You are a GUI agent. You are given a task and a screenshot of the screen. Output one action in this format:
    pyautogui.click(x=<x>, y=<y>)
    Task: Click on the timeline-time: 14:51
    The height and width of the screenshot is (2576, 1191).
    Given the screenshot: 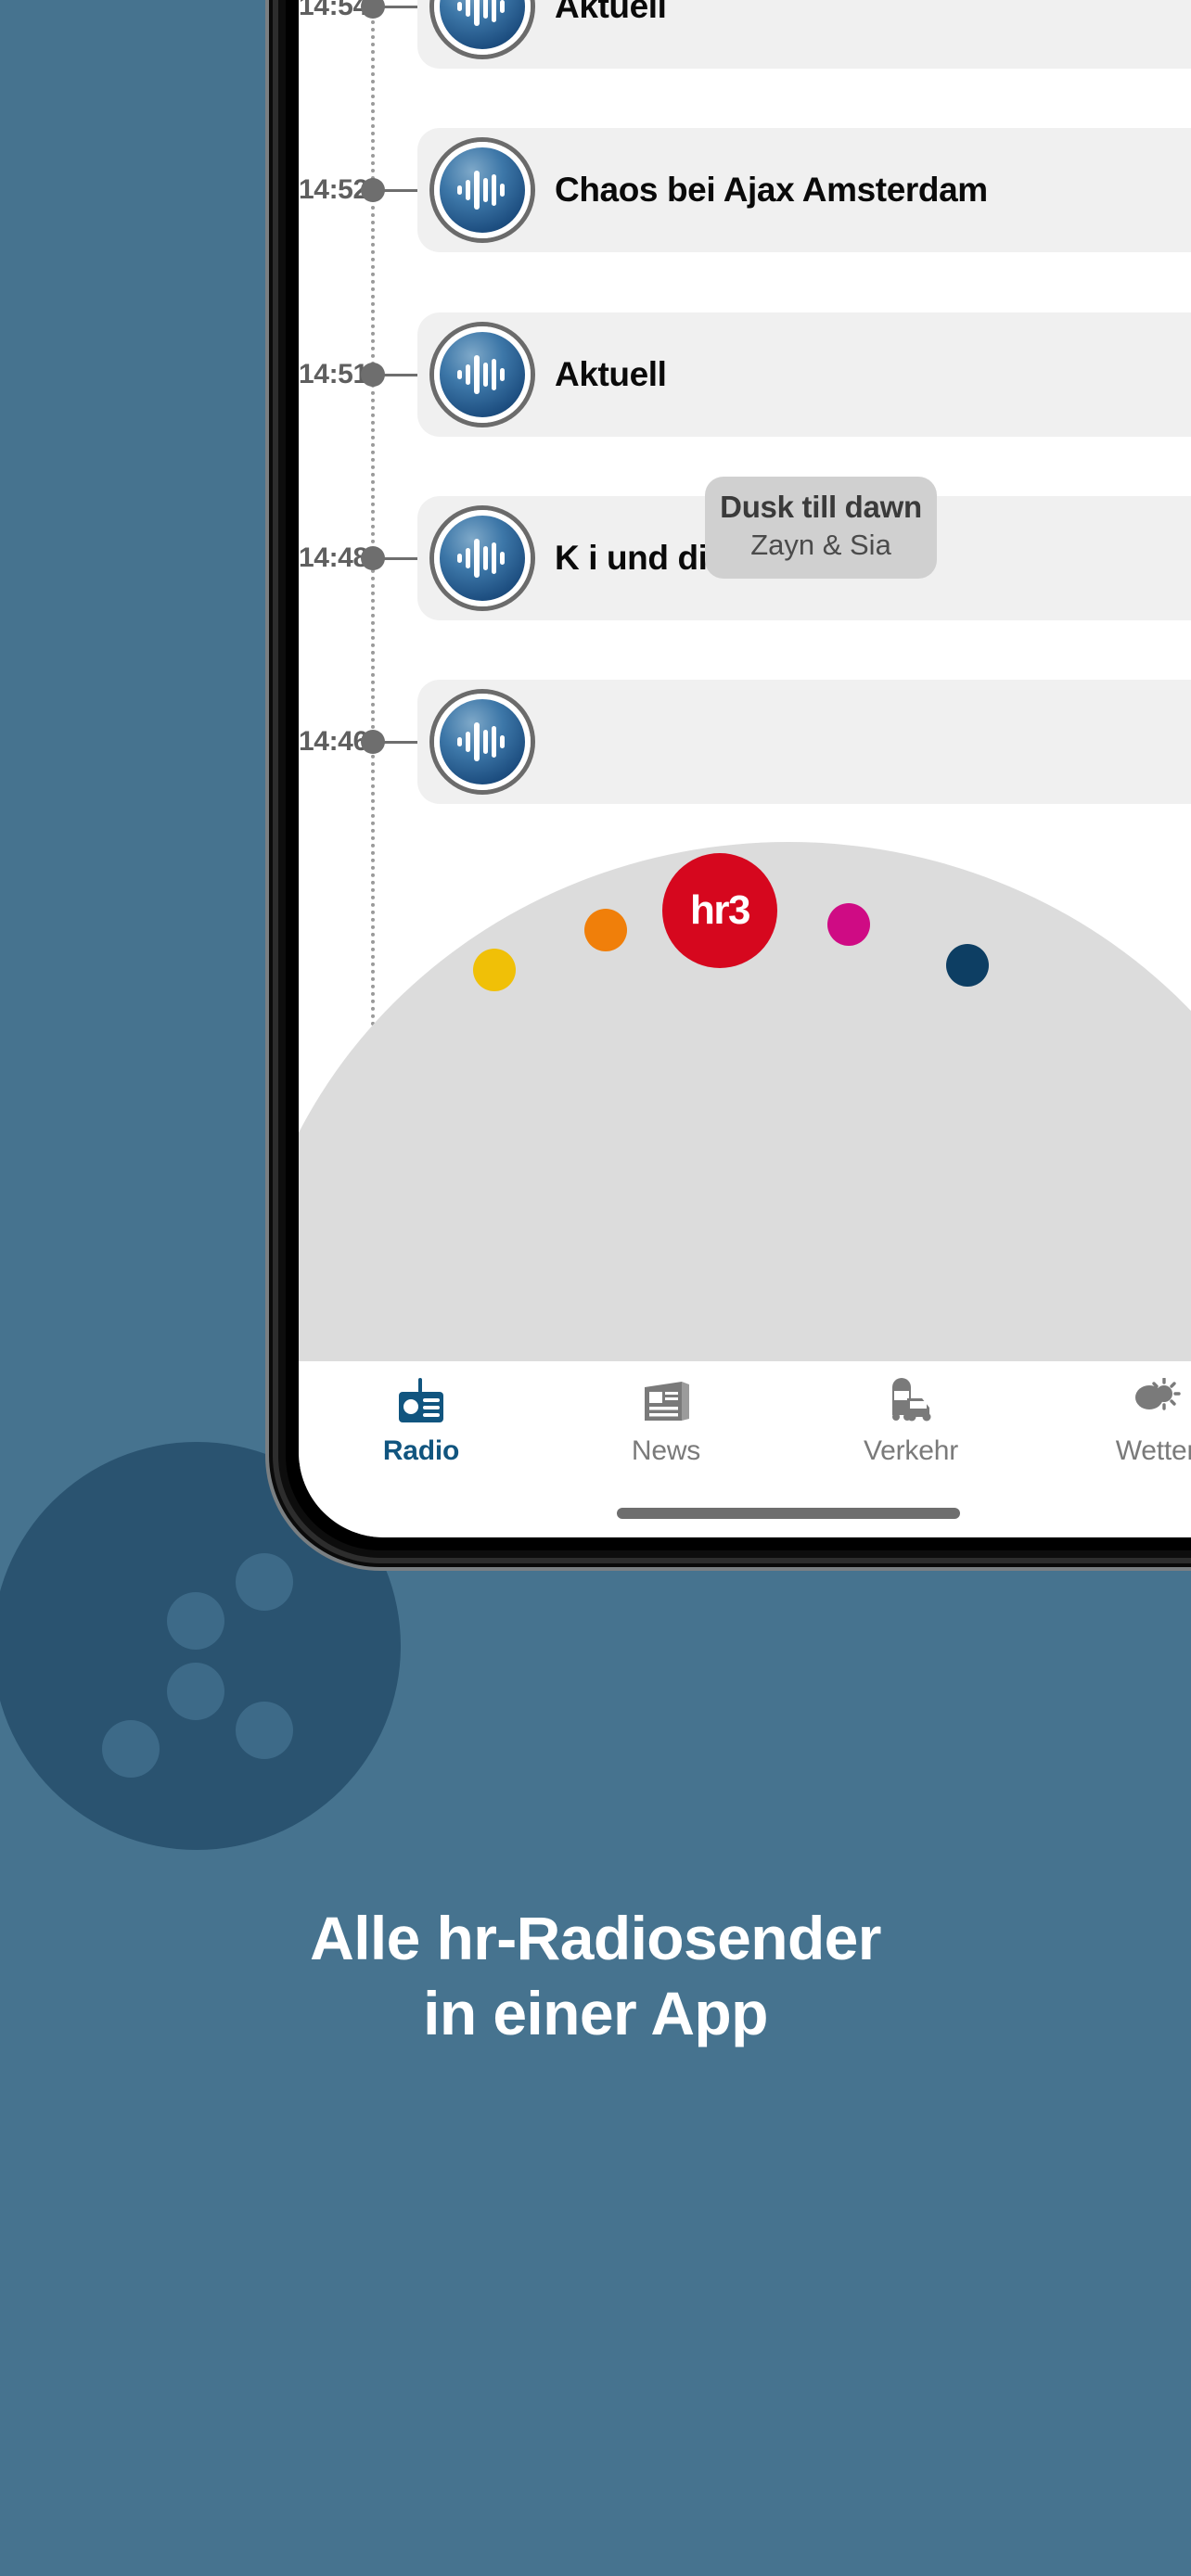 What is the action you would take?
    pyautogui.click(x=334, y=374)
    